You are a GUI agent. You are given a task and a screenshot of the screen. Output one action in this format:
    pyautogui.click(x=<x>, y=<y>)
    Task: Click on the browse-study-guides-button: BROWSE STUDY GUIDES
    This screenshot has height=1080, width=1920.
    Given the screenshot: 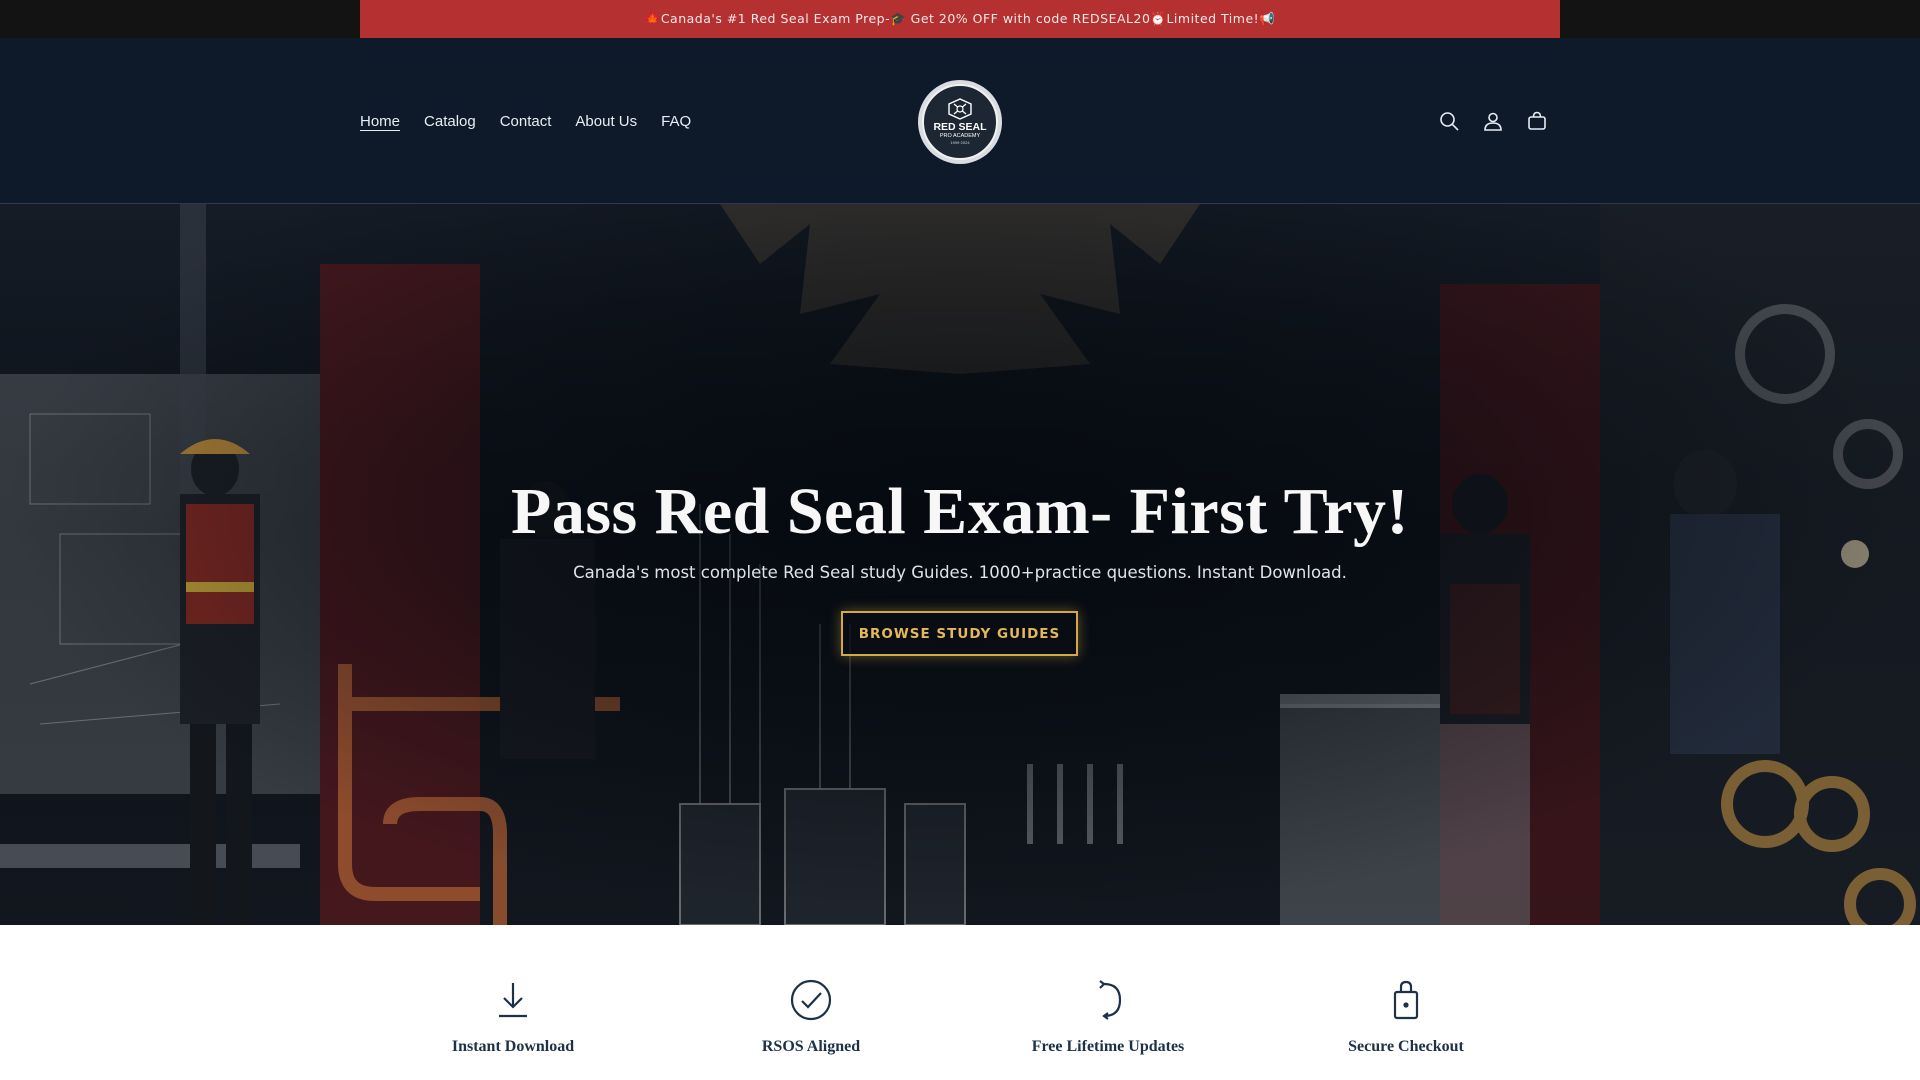 What is the action you would take?
    pyautogui.click(x=959, y=633)
    